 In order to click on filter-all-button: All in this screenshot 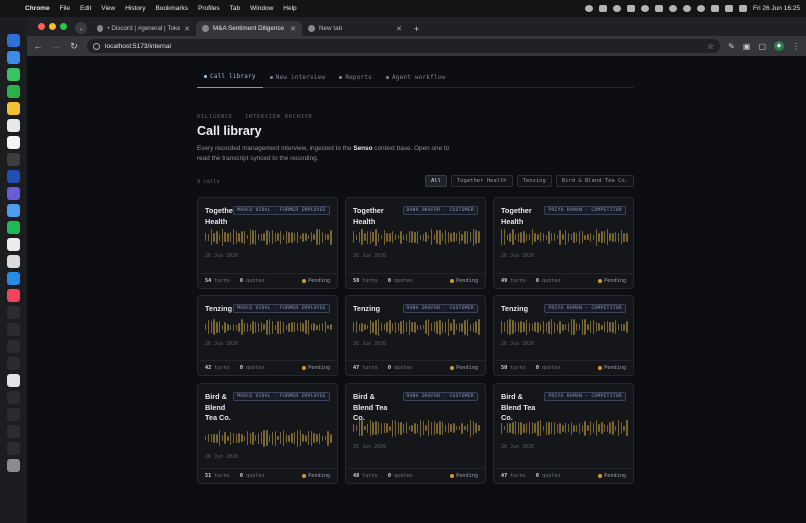, I will do `click(435, 181)`.